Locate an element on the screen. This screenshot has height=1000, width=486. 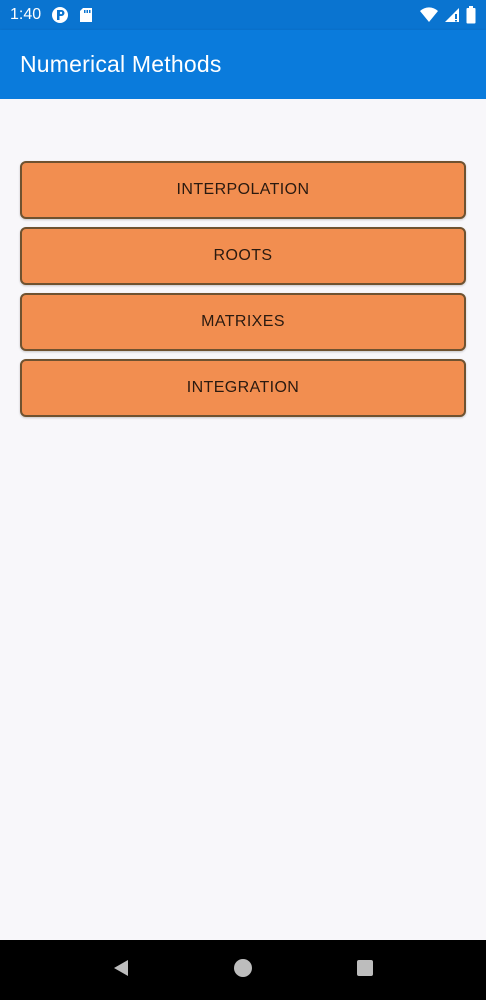
home-button is located at coordinates (243, 970).